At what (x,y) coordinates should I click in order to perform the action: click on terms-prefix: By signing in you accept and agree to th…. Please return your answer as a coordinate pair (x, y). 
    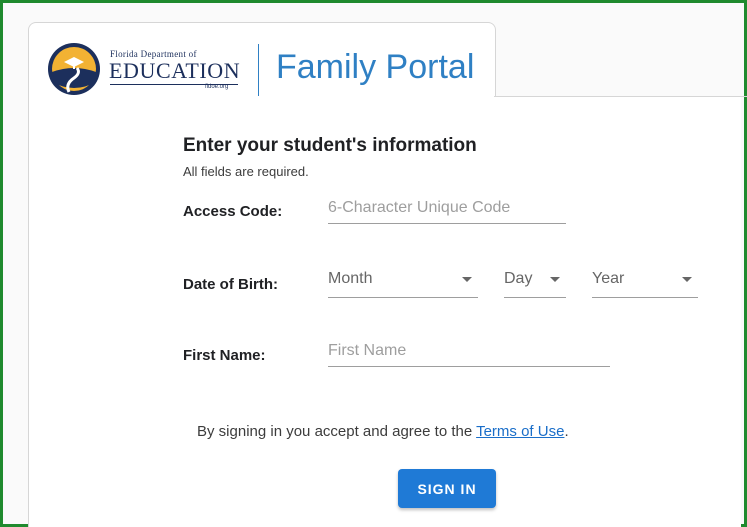
    Looking at the image, I should click on (337, 431).